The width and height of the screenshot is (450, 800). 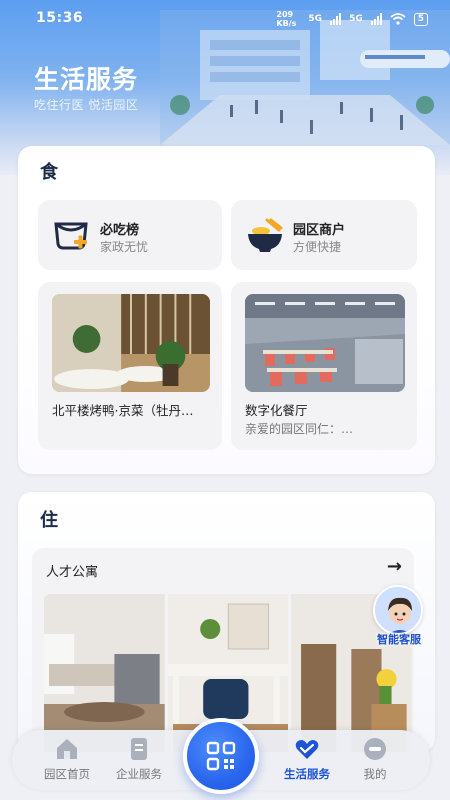 I want to click on profile-icon, so click(x=375, y=749).